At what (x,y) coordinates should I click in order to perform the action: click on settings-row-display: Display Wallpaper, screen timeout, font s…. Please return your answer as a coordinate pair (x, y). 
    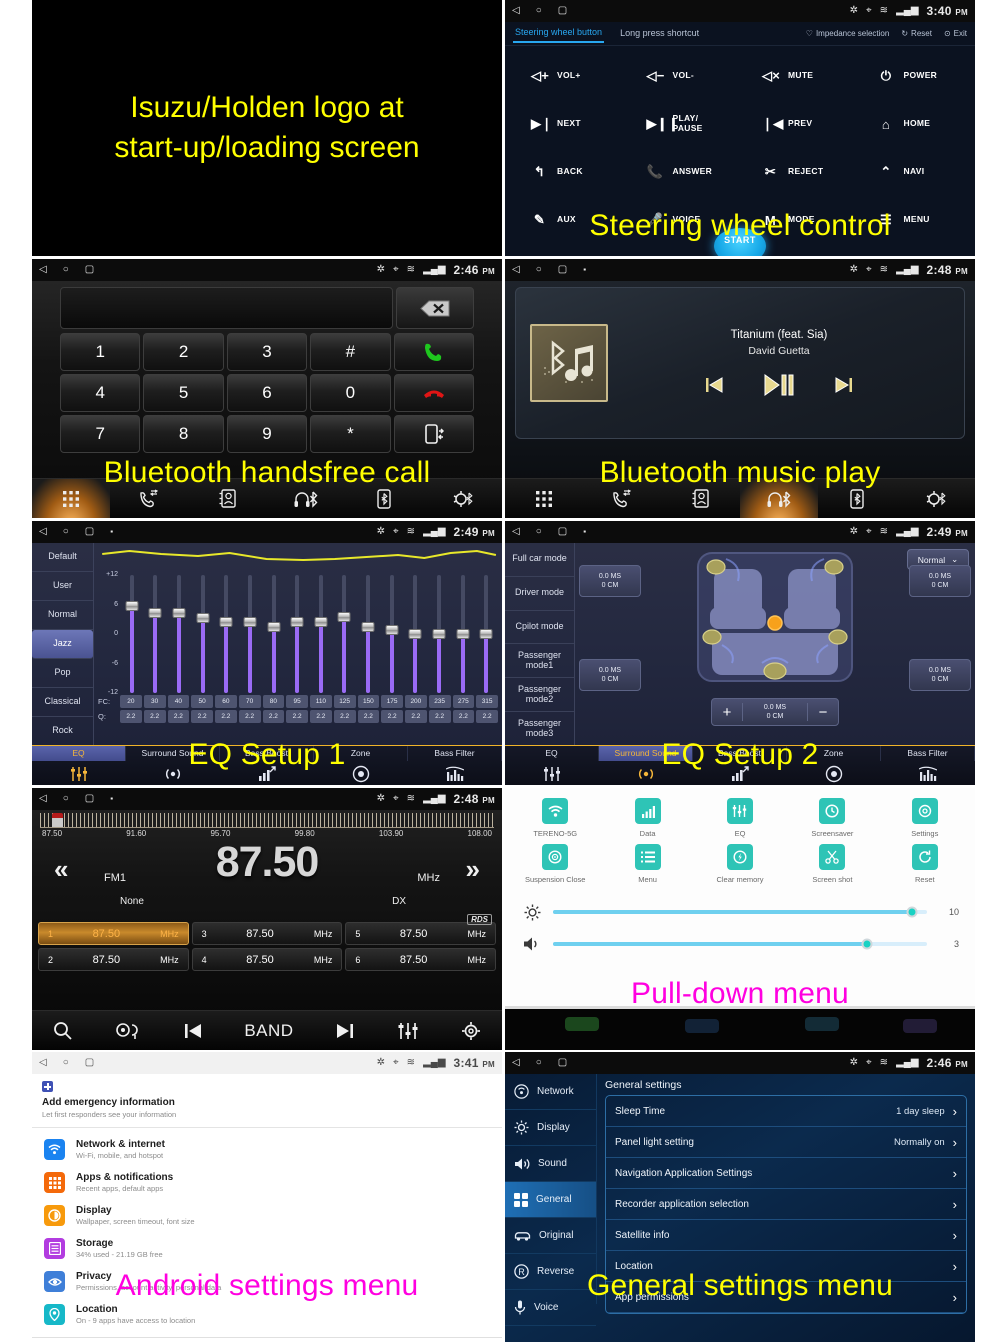
    Looking at the image, I should click on (267, 1215).